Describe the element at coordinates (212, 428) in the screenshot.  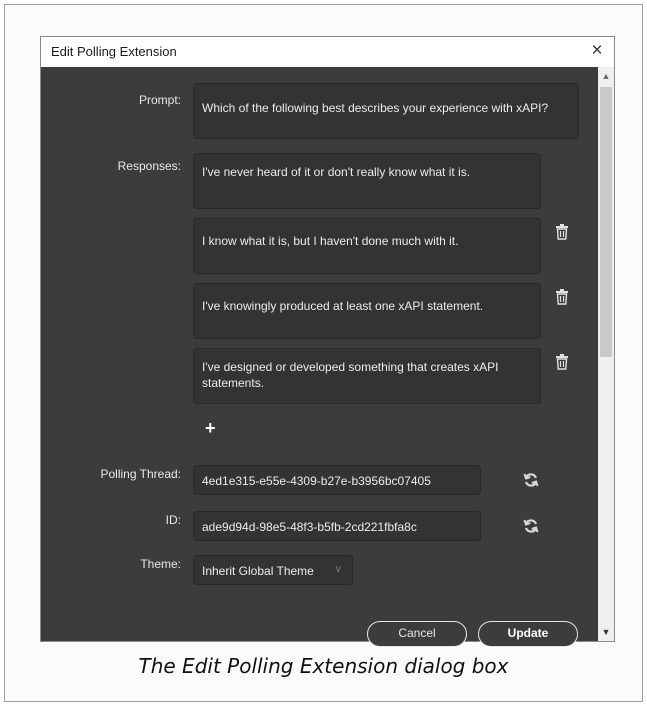
I see `add-response-button: +` at that location.